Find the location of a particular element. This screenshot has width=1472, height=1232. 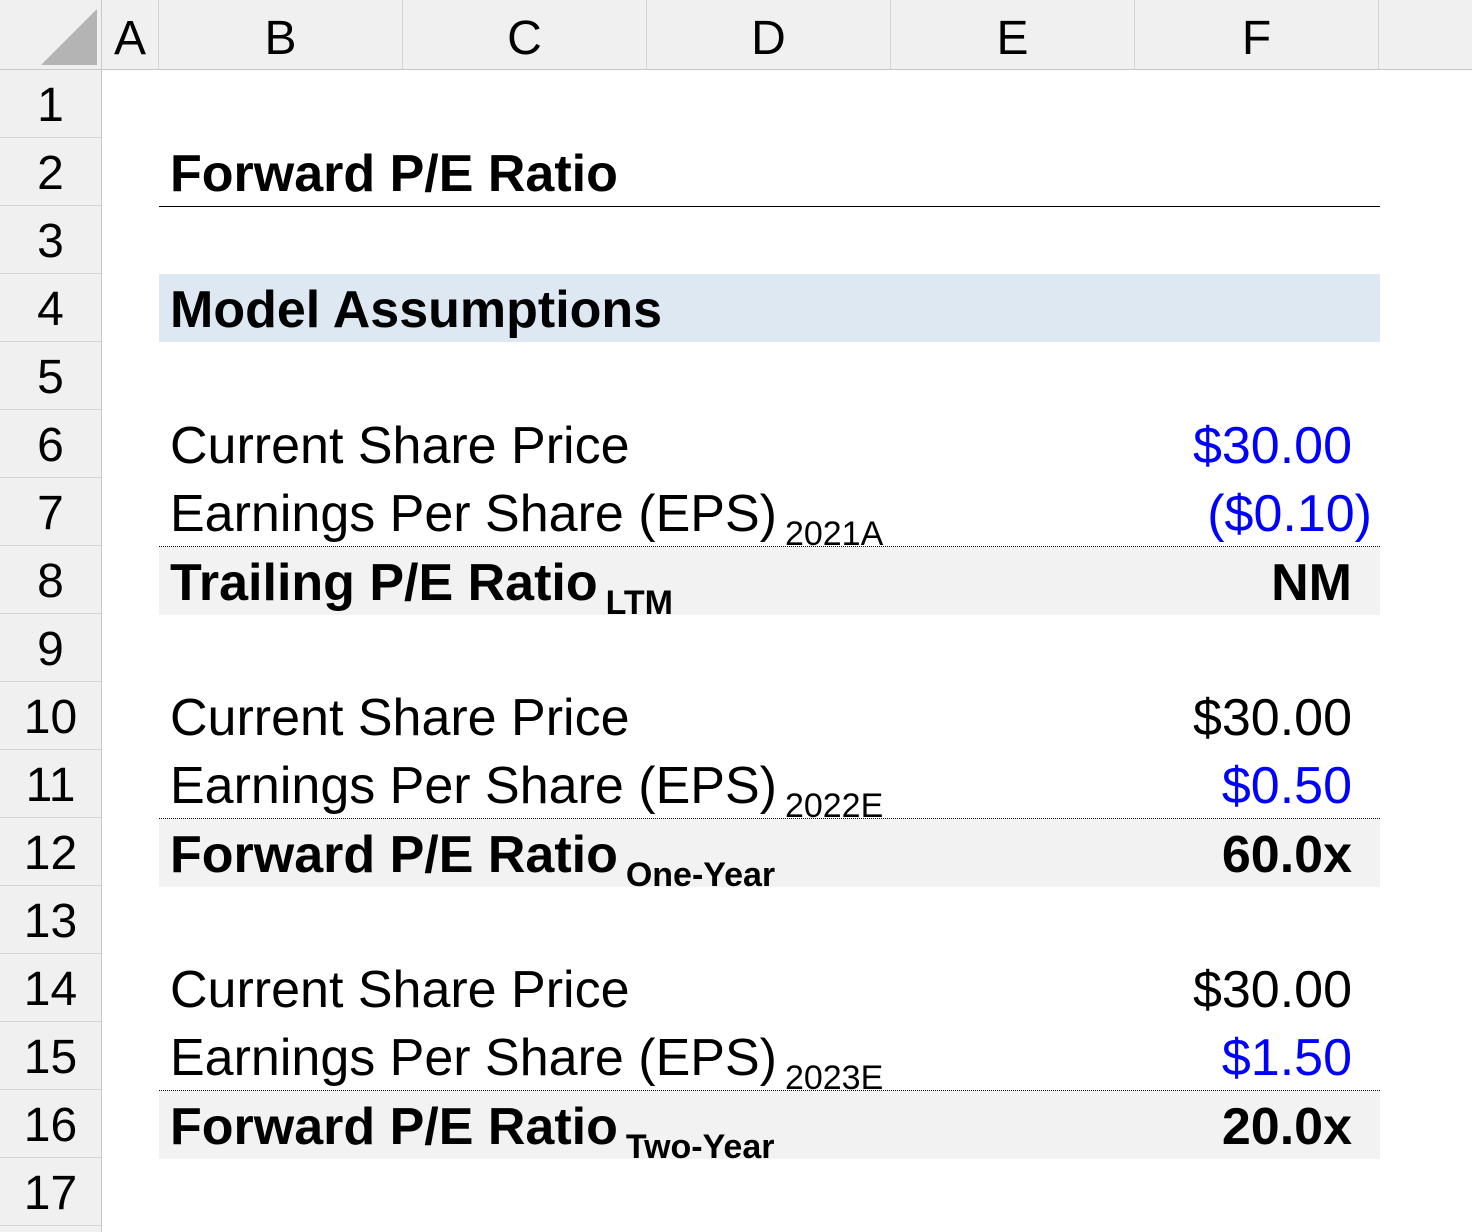

row-header-10: 10 is located at coordinates (50, 716).